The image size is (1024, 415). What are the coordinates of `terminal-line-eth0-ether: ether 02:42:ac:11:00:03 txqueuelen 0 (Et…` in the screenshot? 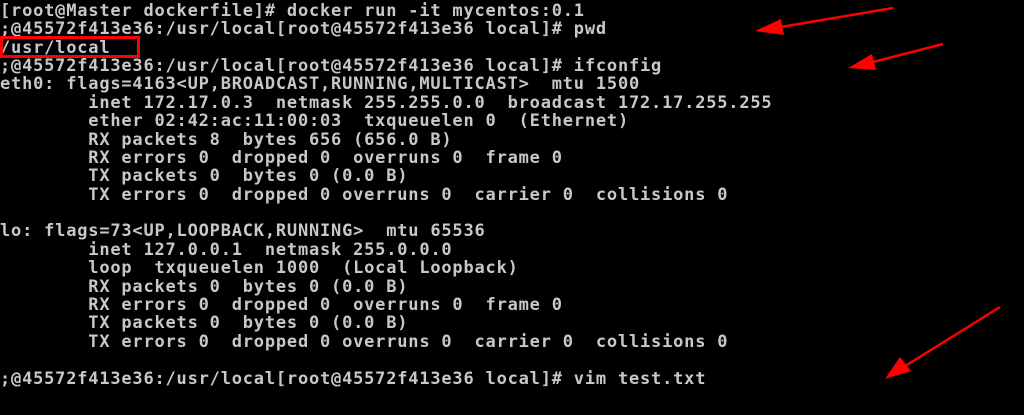 It's located at (314, 121).